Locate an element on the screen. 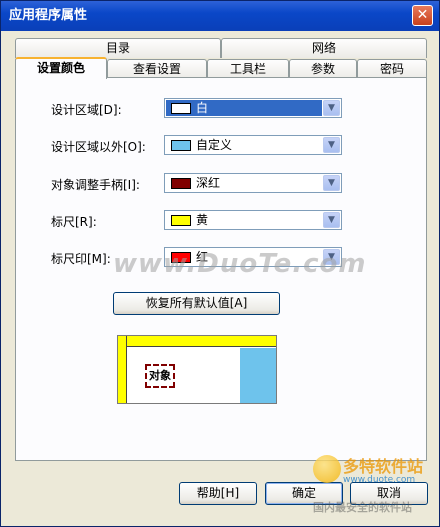 The width and height of the screenshot is (440, 527). color-row-label: 标尺[R]: is located at coordinates (74, 222).